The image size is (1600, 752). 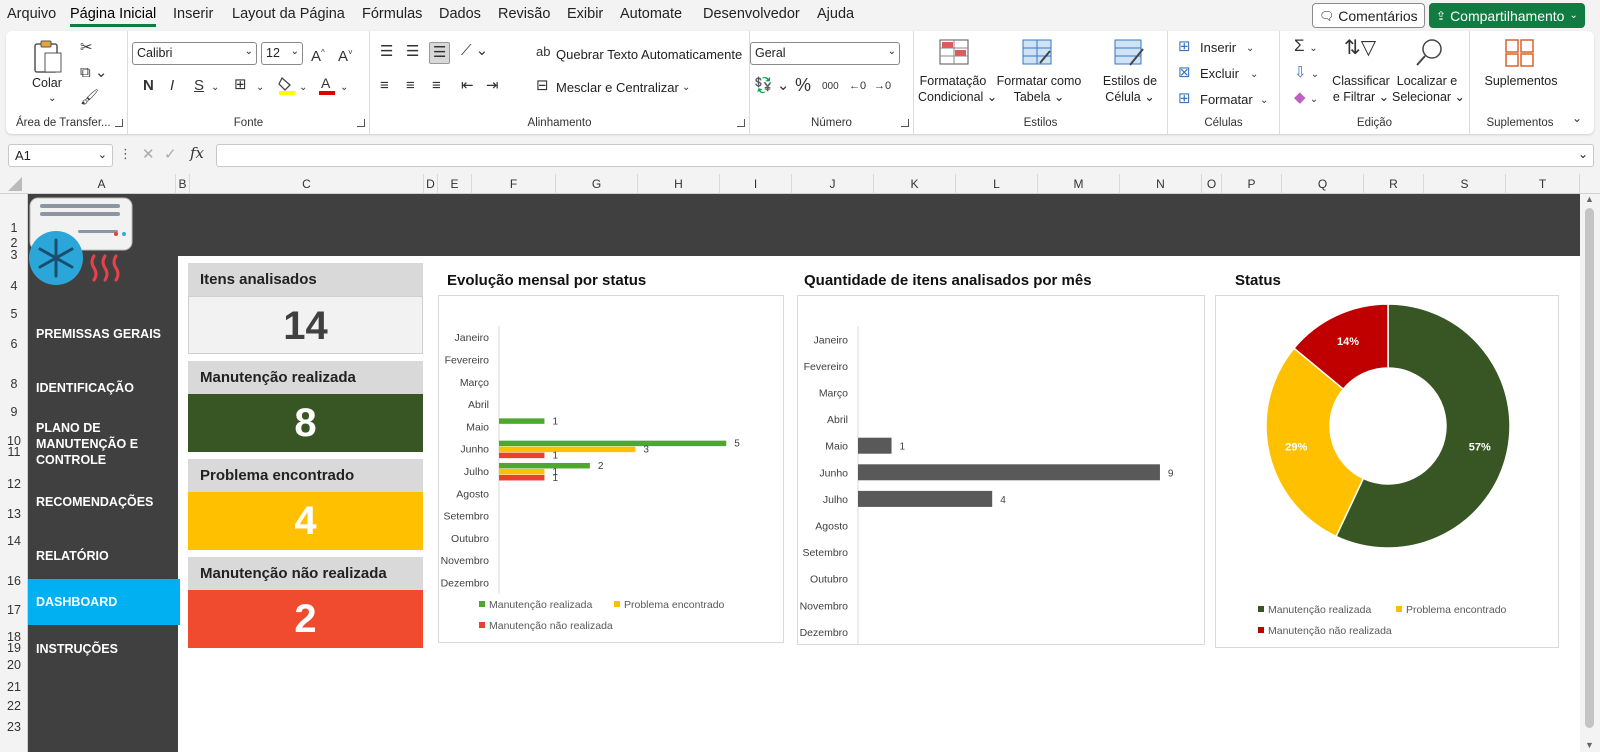 What do you see at coordinates (679, 184) in the screenshot?
I see `column-header-h: H` at bounding box center [679, 184].